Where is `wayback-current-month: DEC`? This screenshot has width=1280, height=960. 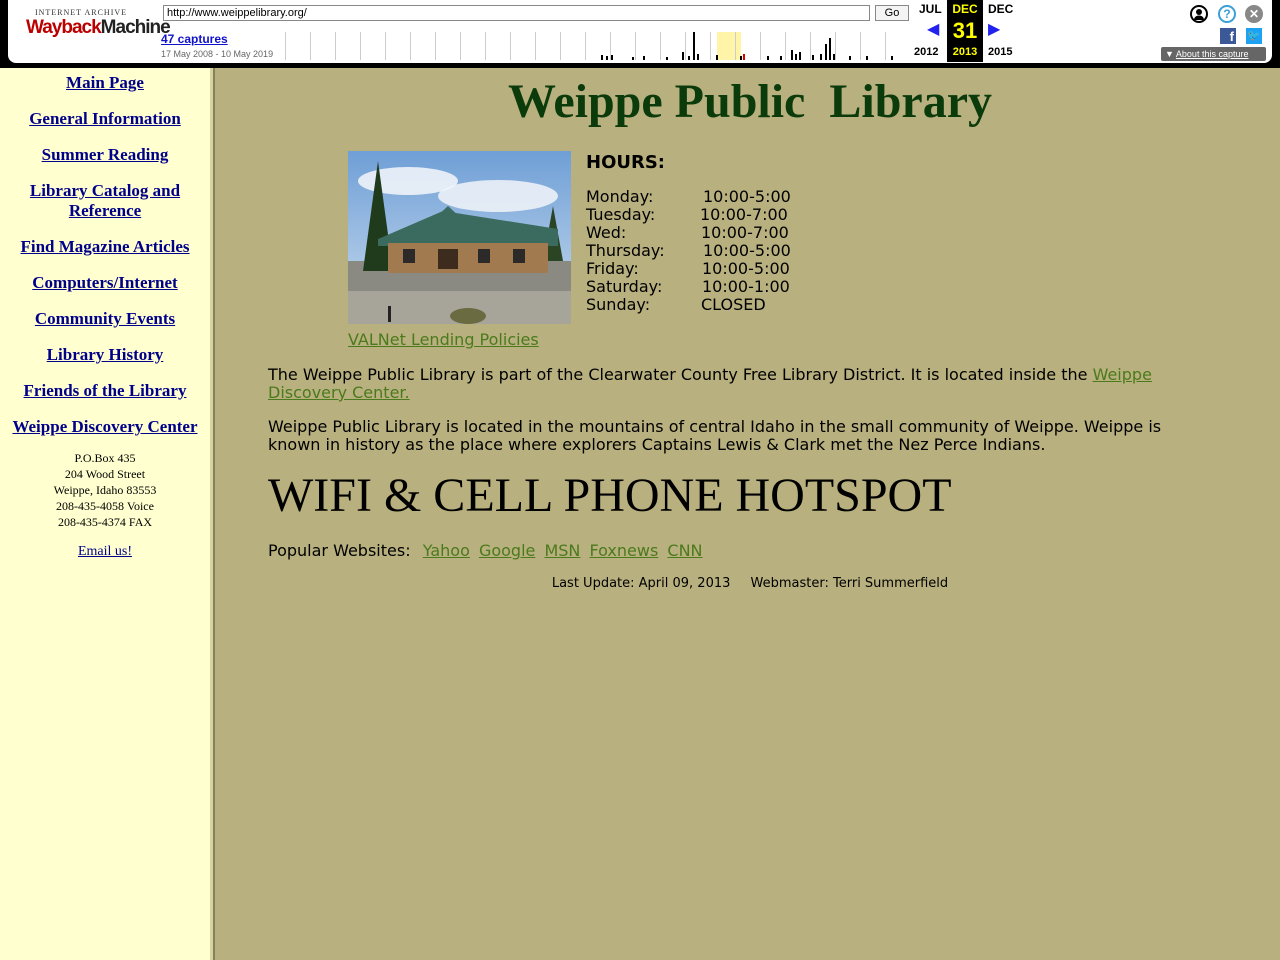
wayback-current-month: DEC is located at coordinates (965, 9).